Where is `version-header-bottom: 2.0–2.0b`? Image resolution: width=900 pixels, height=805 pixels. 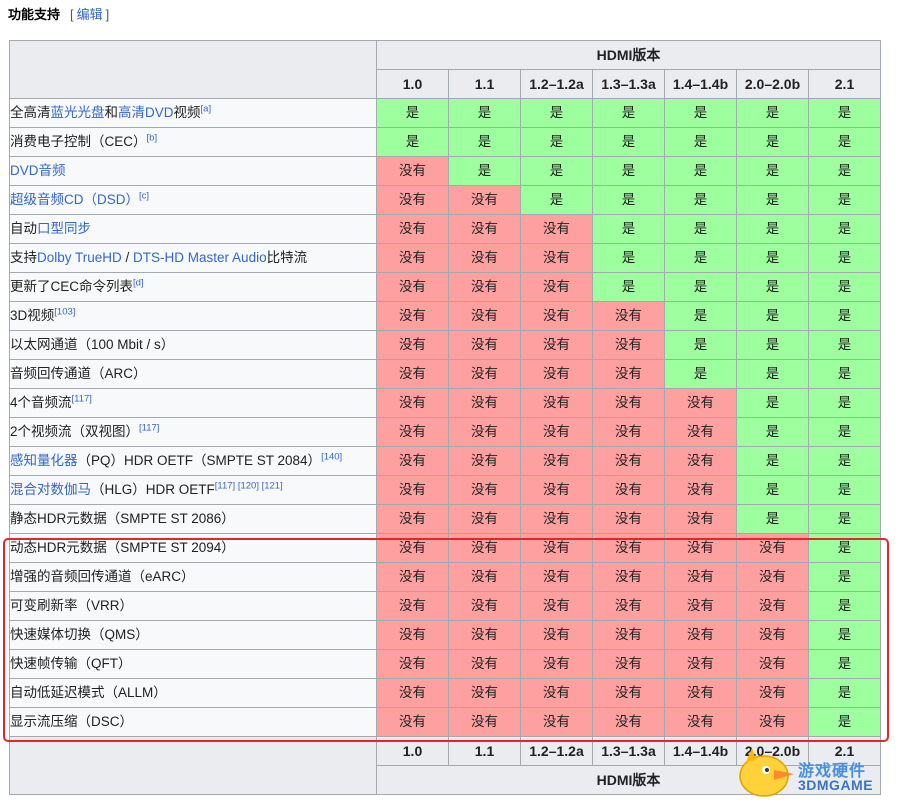 version-header-bottom: 2.0–2.0b is located at coordinates (772, 751).